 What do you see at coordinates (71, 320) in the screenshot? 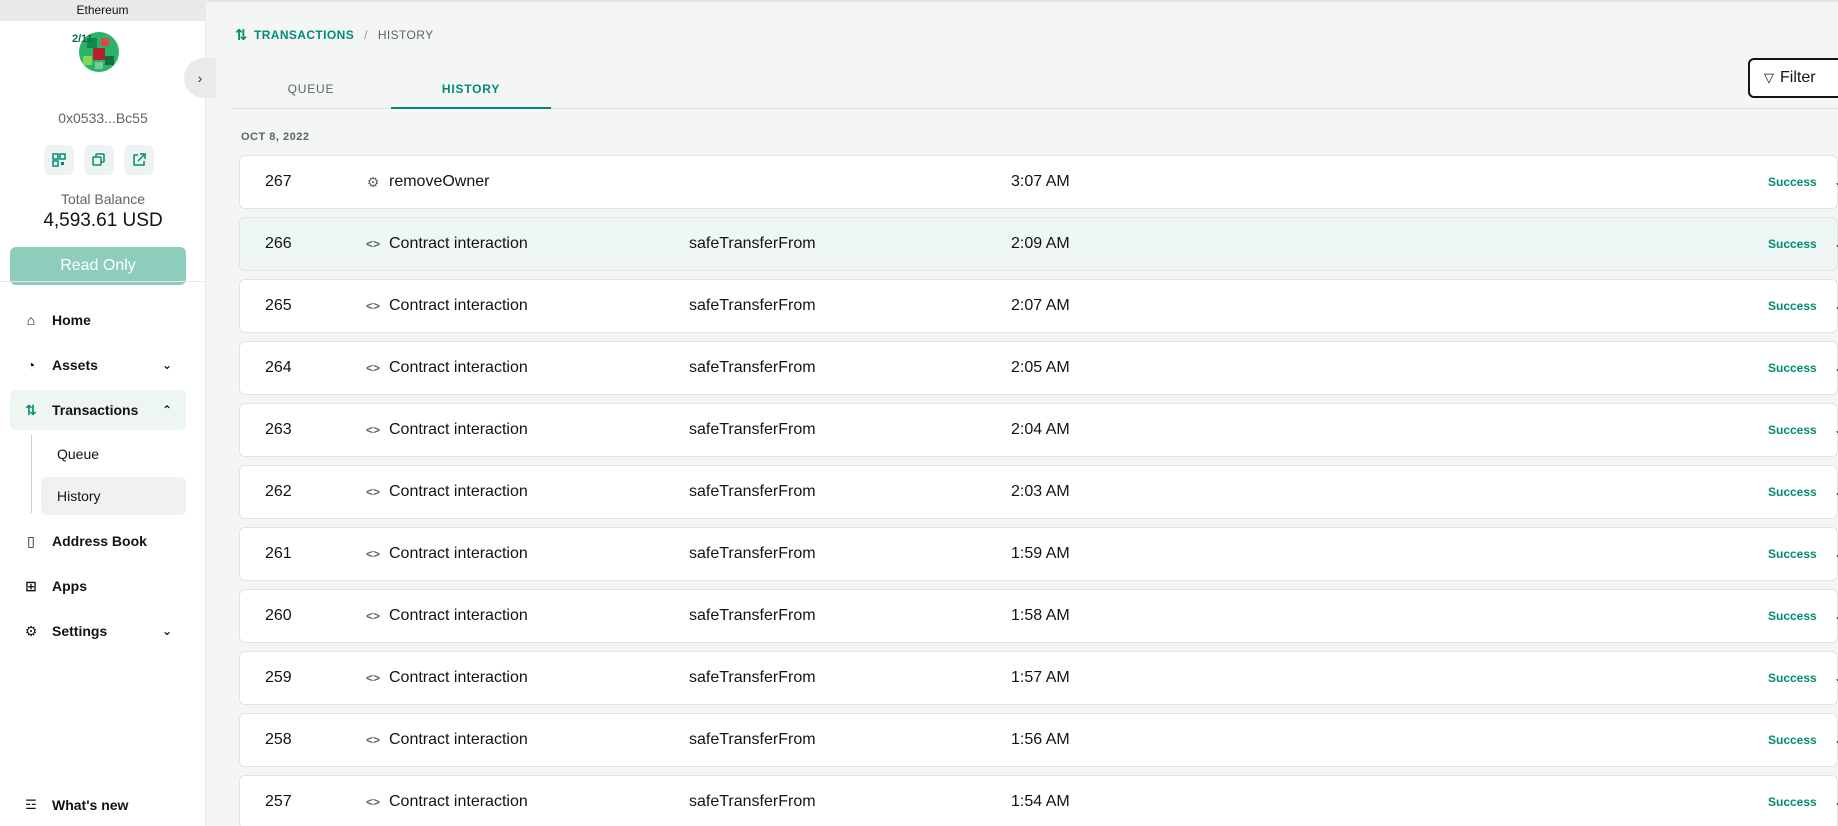
I see `sidebar-item-label: Home` at bounding box center [71, 320].